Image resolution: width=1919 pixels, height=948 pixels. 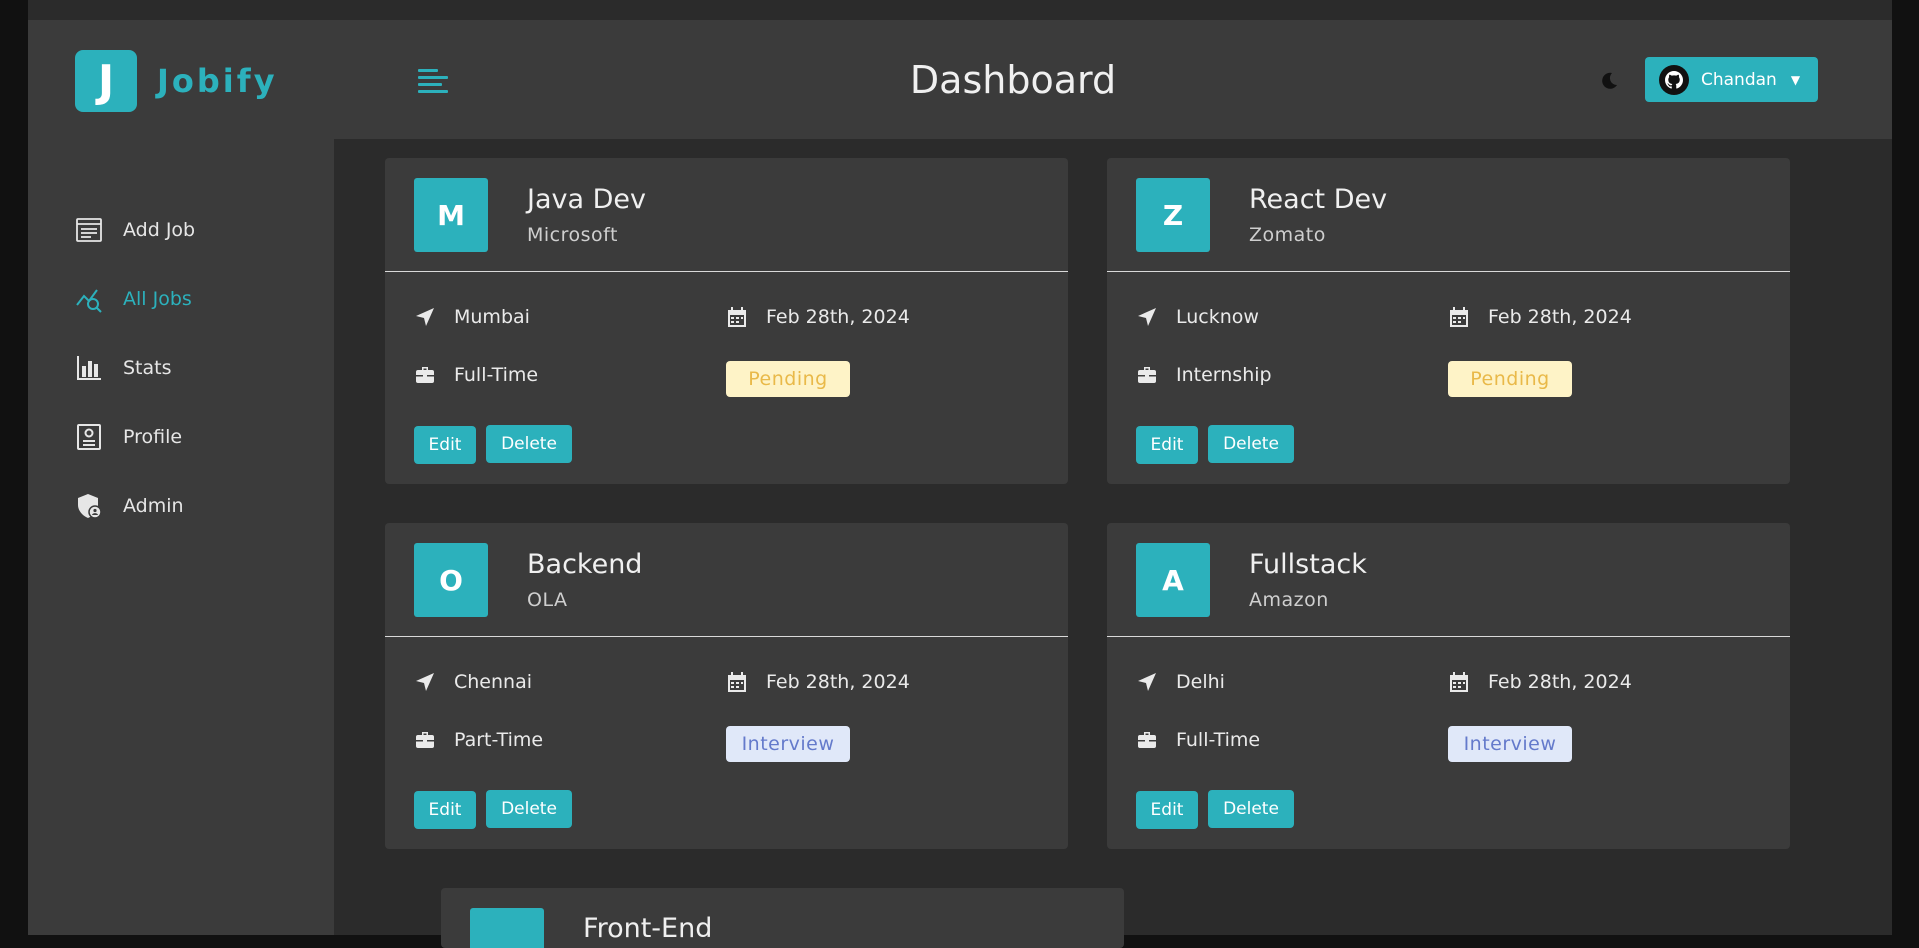 What do you see at coordinates (217, 81) in the screenshot?
I see `logo-text: Jobify` at bounding box center [217, 81].